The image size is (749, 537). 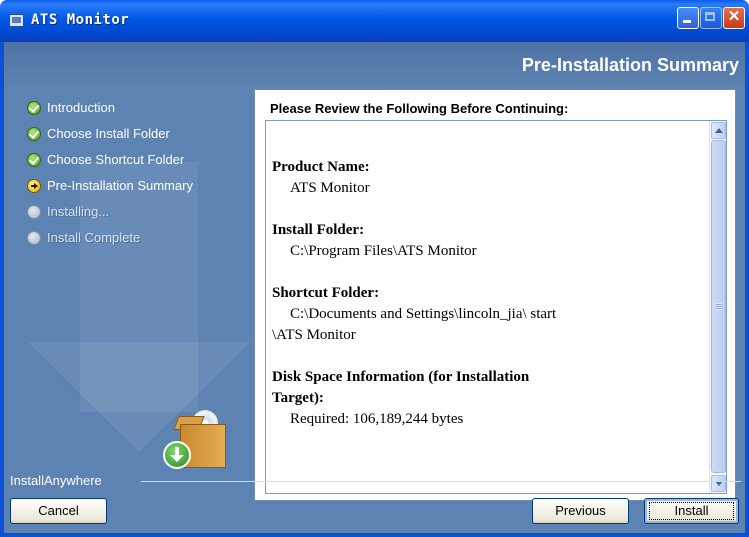 What do you see at coordinates (718, 130) in the screenshot?
I see `scroll-up-button` at bounding box center [718, 130].